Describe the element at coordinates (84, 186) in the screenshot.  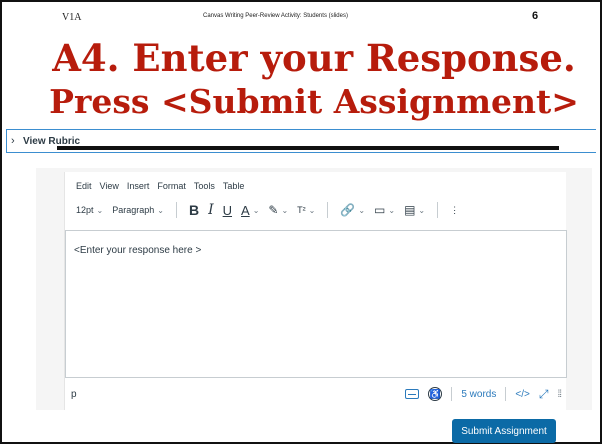
I see `menu-edit: Edit` at that location.